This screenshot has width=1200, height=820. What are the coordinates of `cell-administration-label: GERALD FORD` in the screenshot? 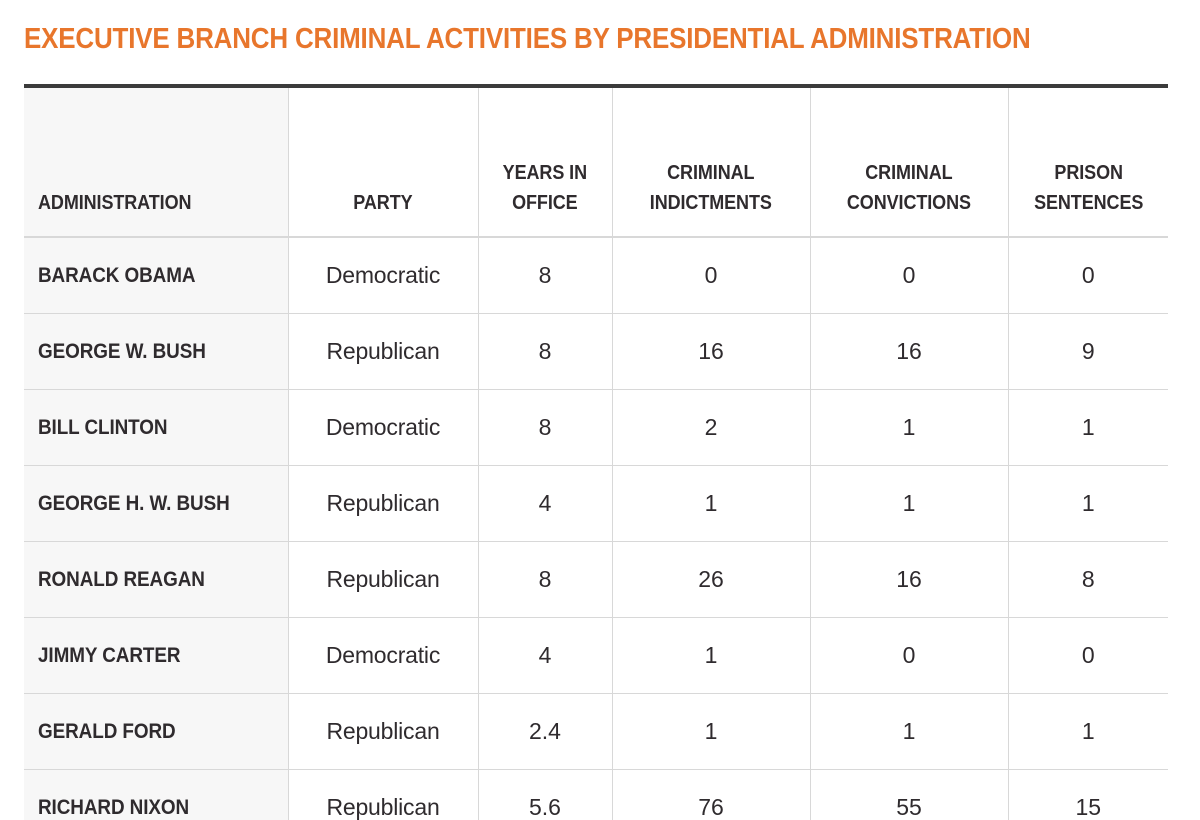 It's located at (107, 731).